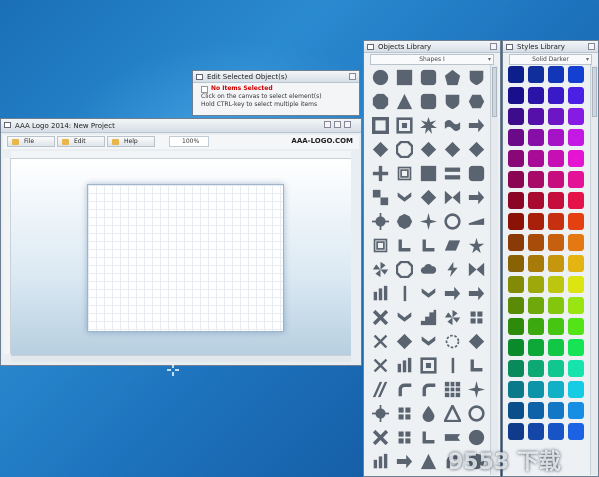 This screenshot has height=477, width=599. What do you see at coordinates (181, 358) in the screenshot?
I see `horizontal-scrollbar` at bounding box center [181, 358].